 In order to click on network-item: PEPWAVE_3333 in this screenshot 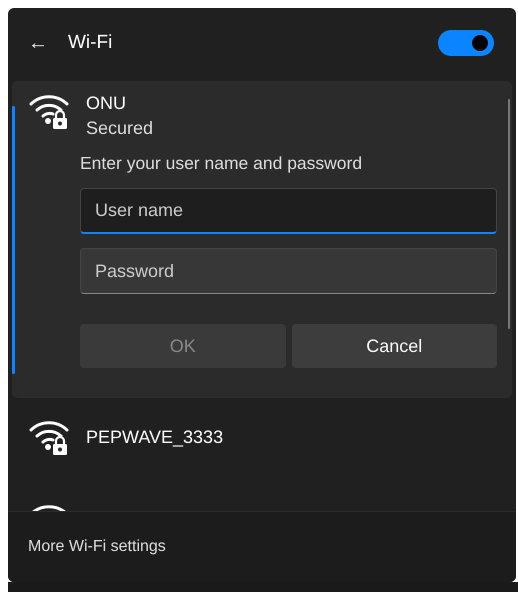, I will do `click(262, 437)`.